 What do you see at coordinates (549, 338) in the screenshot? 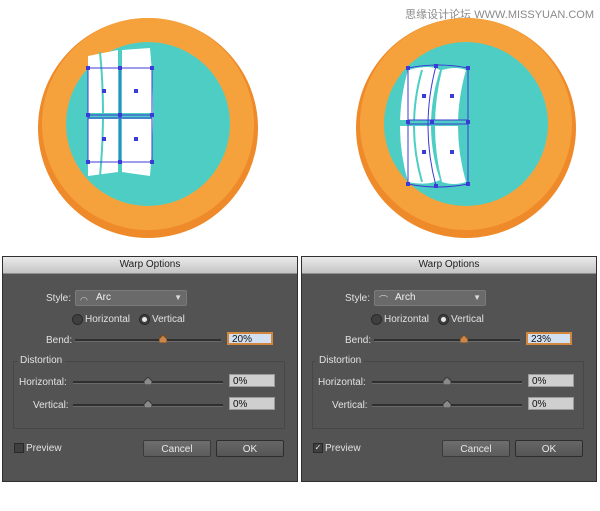
I see `bend-field: 23%` at bounding box center [549, 338].